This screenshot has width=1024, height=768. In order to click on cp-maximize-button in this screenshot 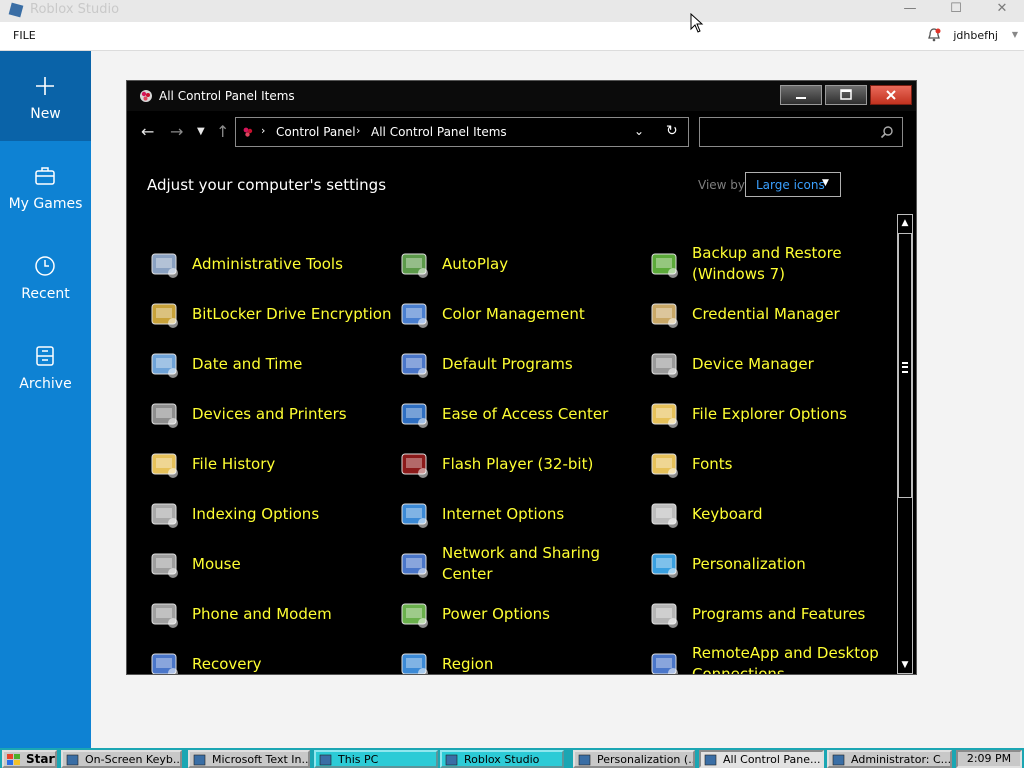, I will do `click(846, 95)`.